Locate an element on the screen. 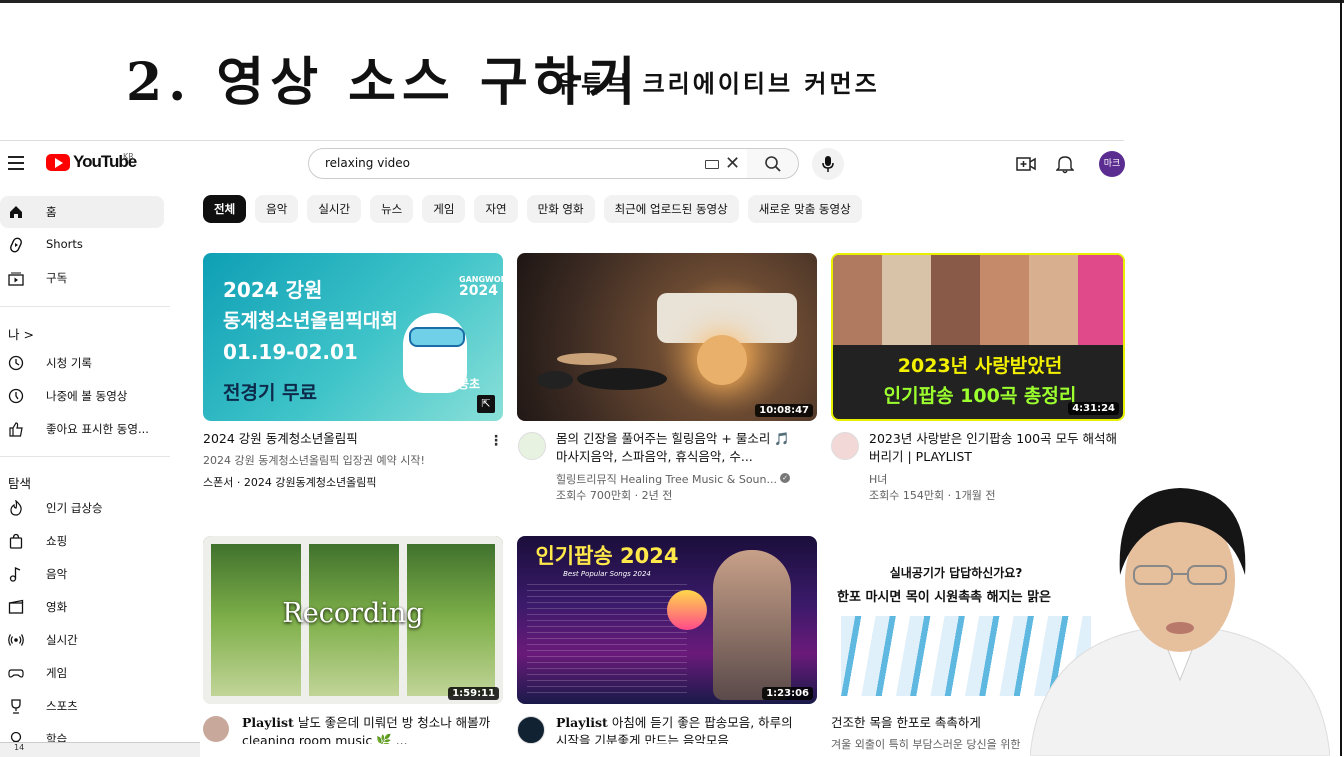 This screenshot has width=1344, height=757. sidebar-item: 영화 is located at coordinates (82, 607).